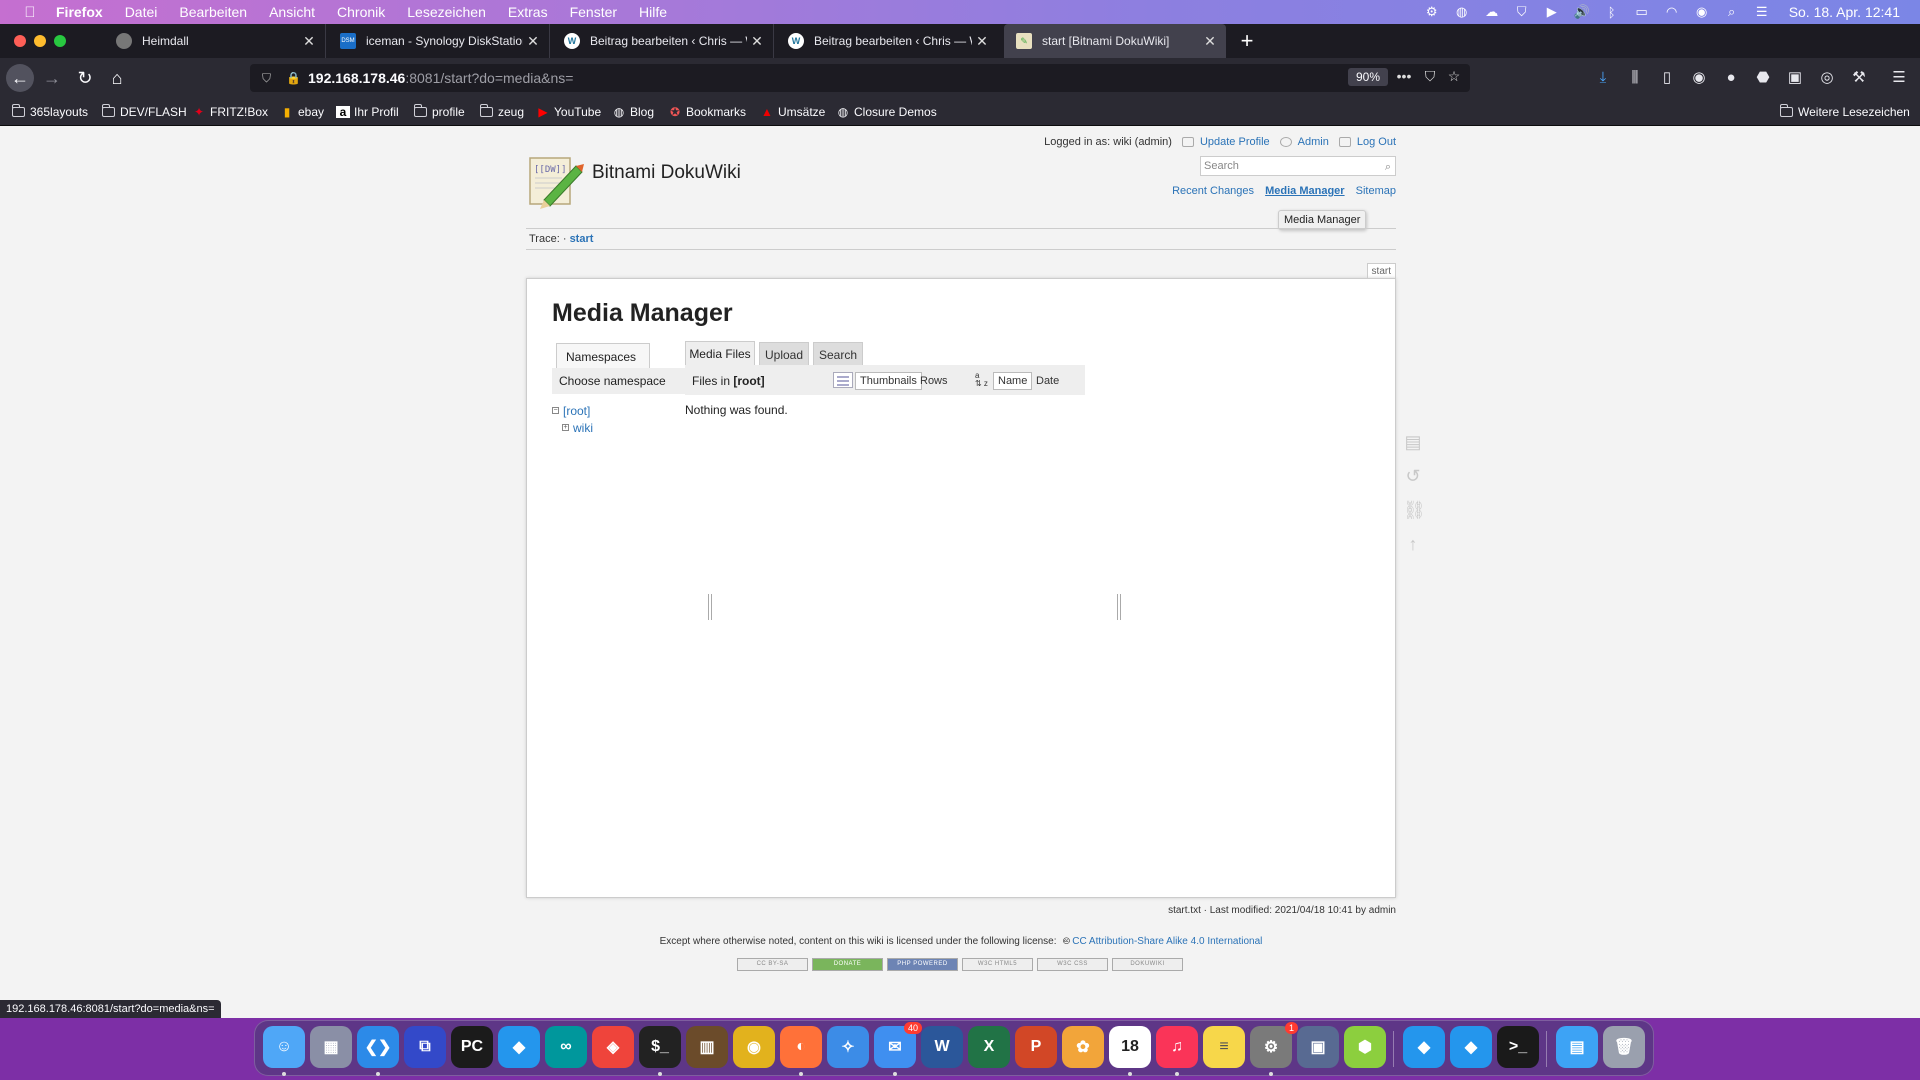 This screenshot has height=1080, width=1920. Describe the element at coordinates (1732, 12) in the screenshot. I see `spotlight-search-icon: ⌕` at that location.